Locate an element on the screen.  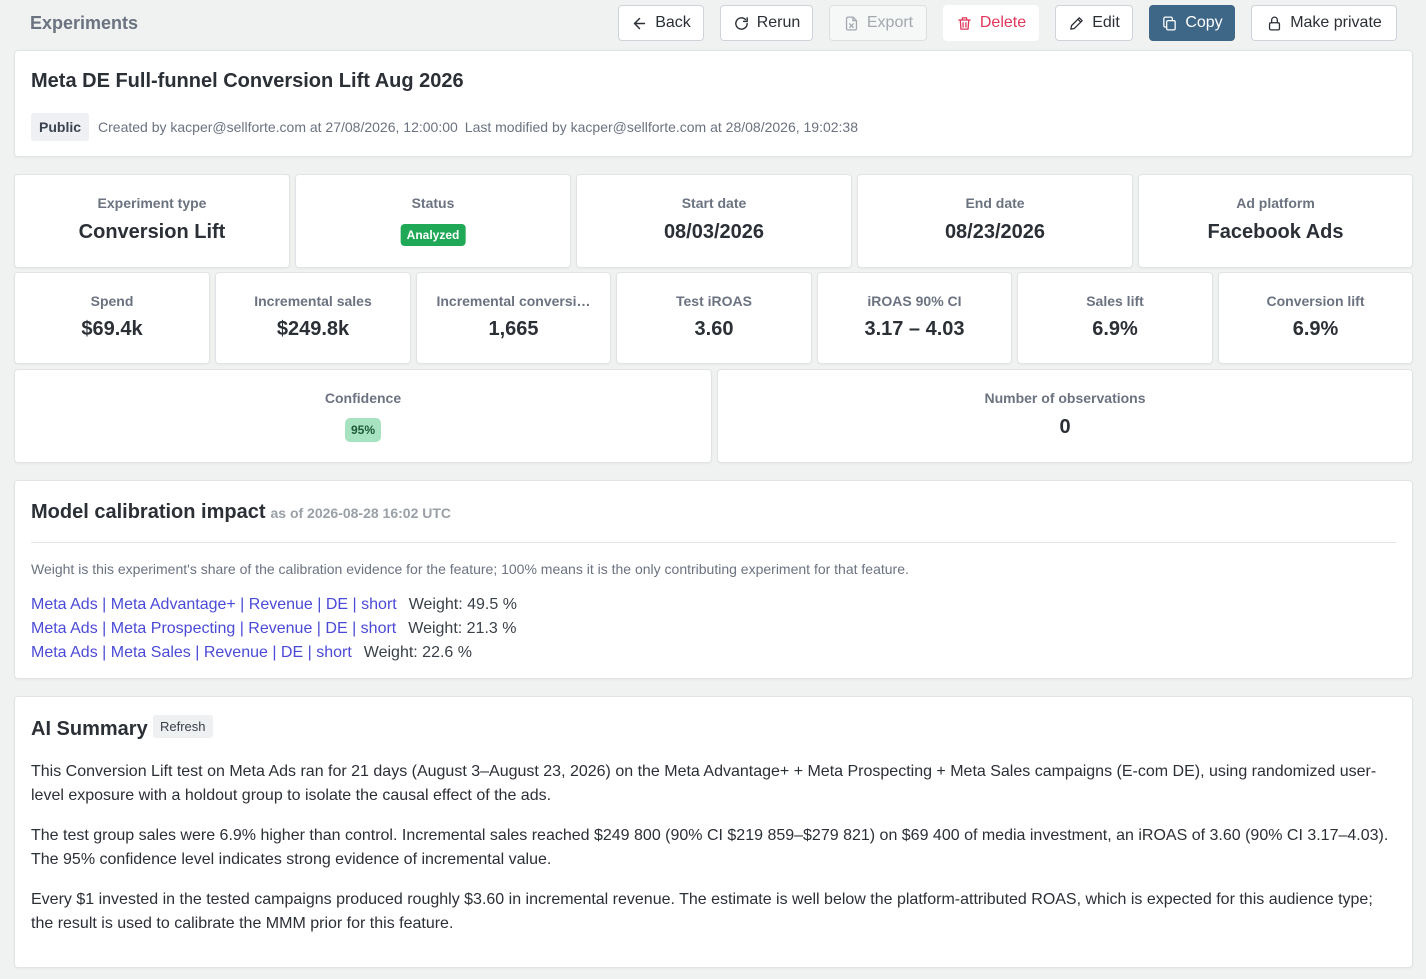
status-badge: Analyzed is located at coordinates (433, 235).